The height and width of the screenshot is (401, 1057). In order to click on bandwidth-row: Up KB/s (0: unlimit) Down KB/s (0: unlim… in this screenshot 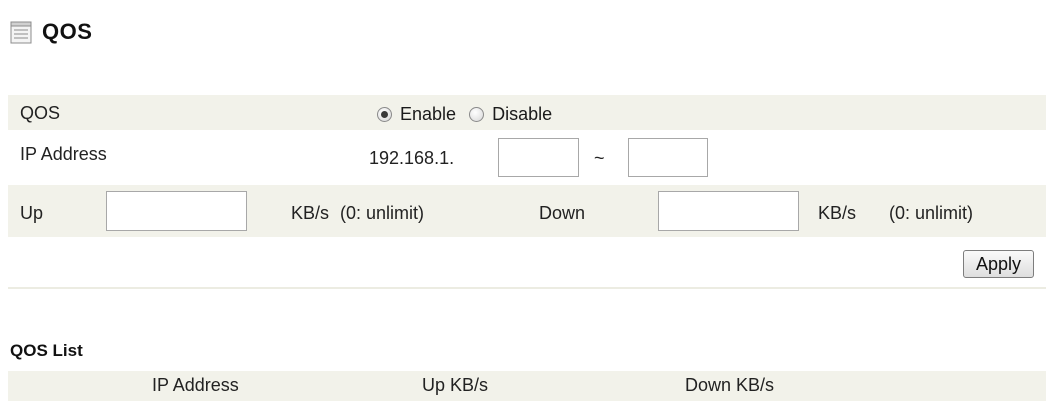, I will do `click(527, 211)`.